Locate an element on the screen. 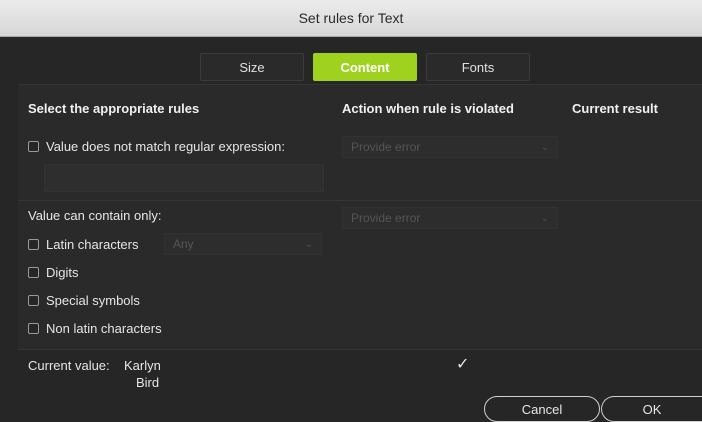 The width and height of the screenshot is (702, 422). digits-label: Digits is located at coordinates (62, 272).